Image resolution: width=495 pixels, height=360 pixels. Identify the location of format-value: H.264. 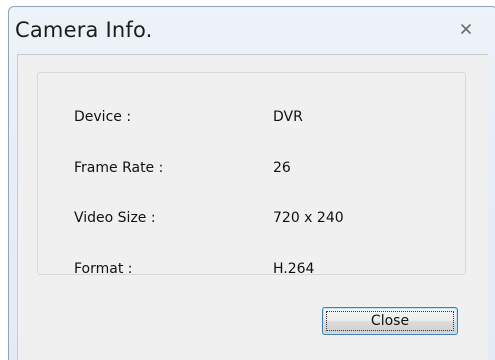
(294, 269).